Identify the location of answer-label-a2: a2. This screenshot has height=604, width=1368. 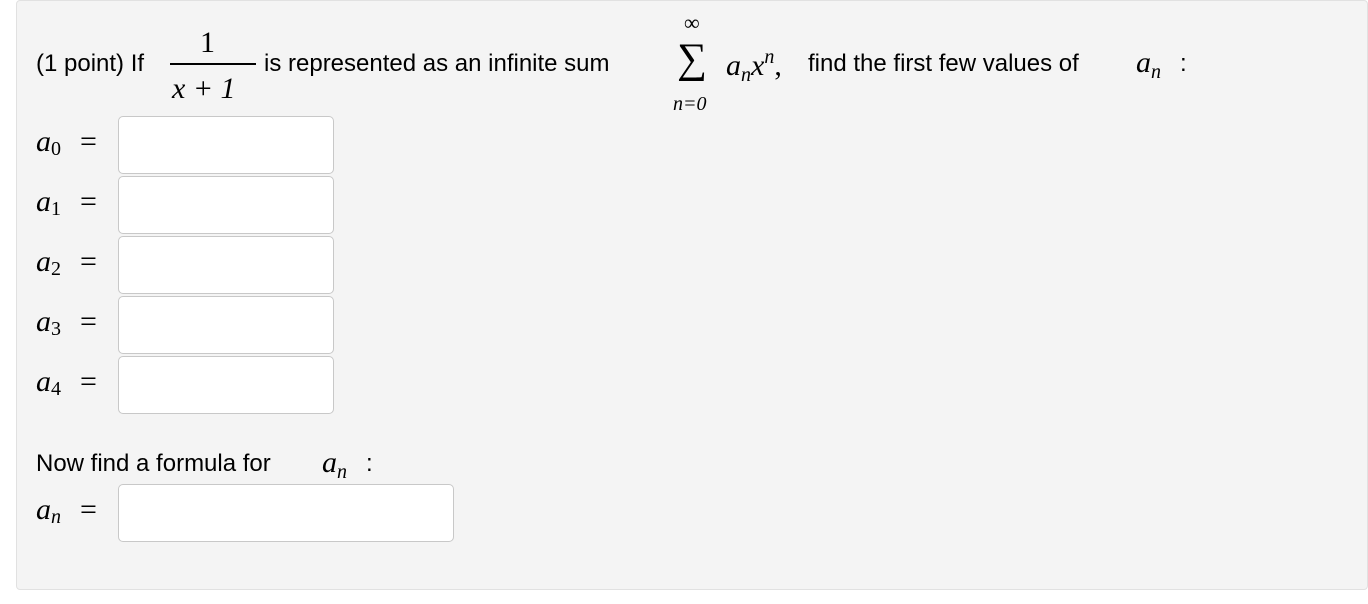
(48, 262).